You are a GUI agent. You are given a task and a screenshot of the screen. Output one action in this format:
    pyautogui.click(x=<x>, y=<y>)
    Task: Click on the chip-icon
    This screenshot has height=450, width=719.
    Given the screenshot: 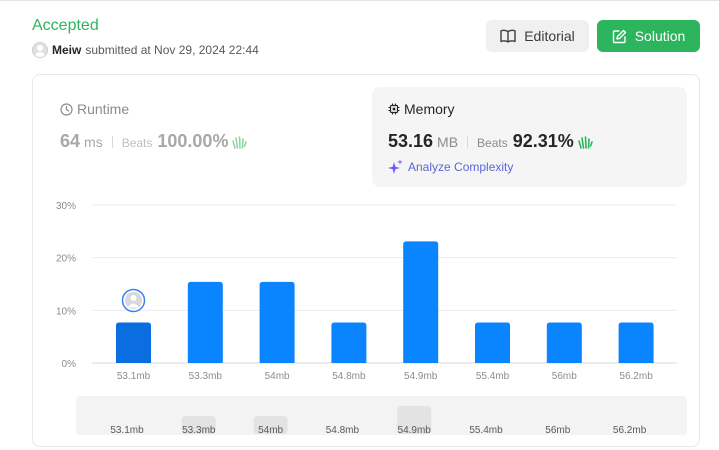 What is the action you would take?
    pyautogui.click(x=394, y=109)
    